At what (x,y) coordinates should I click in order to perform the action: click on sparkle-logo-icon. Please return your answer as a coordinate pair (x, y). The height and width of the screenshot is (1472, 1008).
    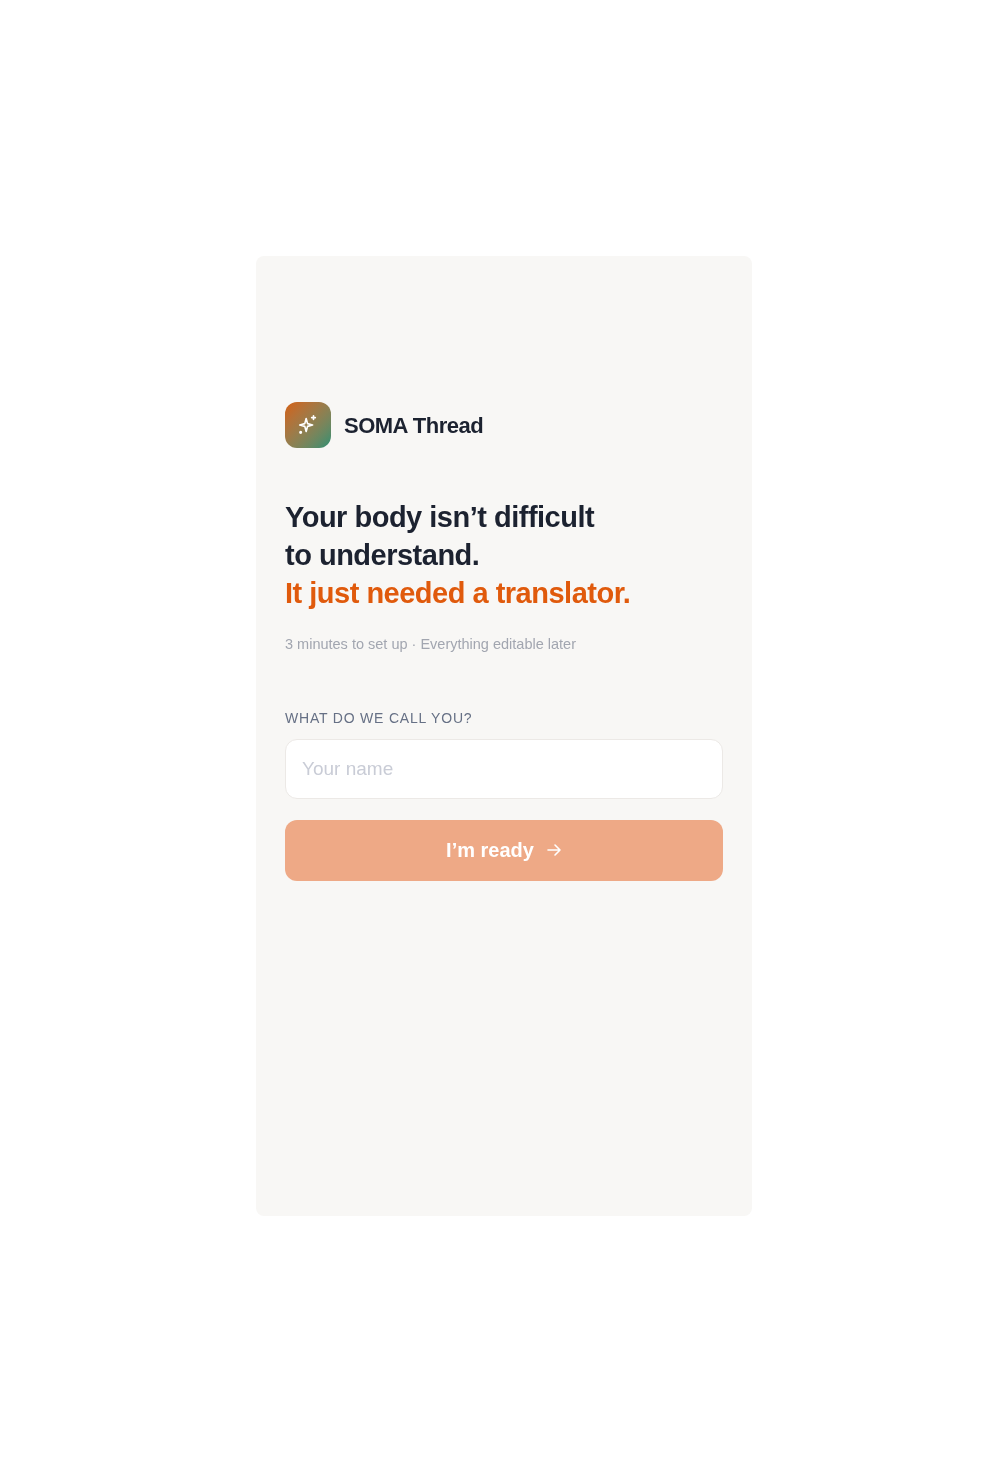
    Looking at the image, I should click on (308, 425).